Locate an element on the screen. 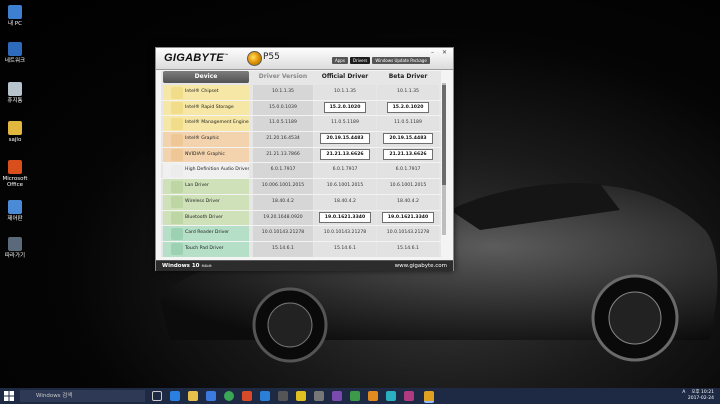 Image resolution: width=720 pixels, height=404 pixels. desktop-icon-control-panel: 제어판 is located at coordinates (15, 211).